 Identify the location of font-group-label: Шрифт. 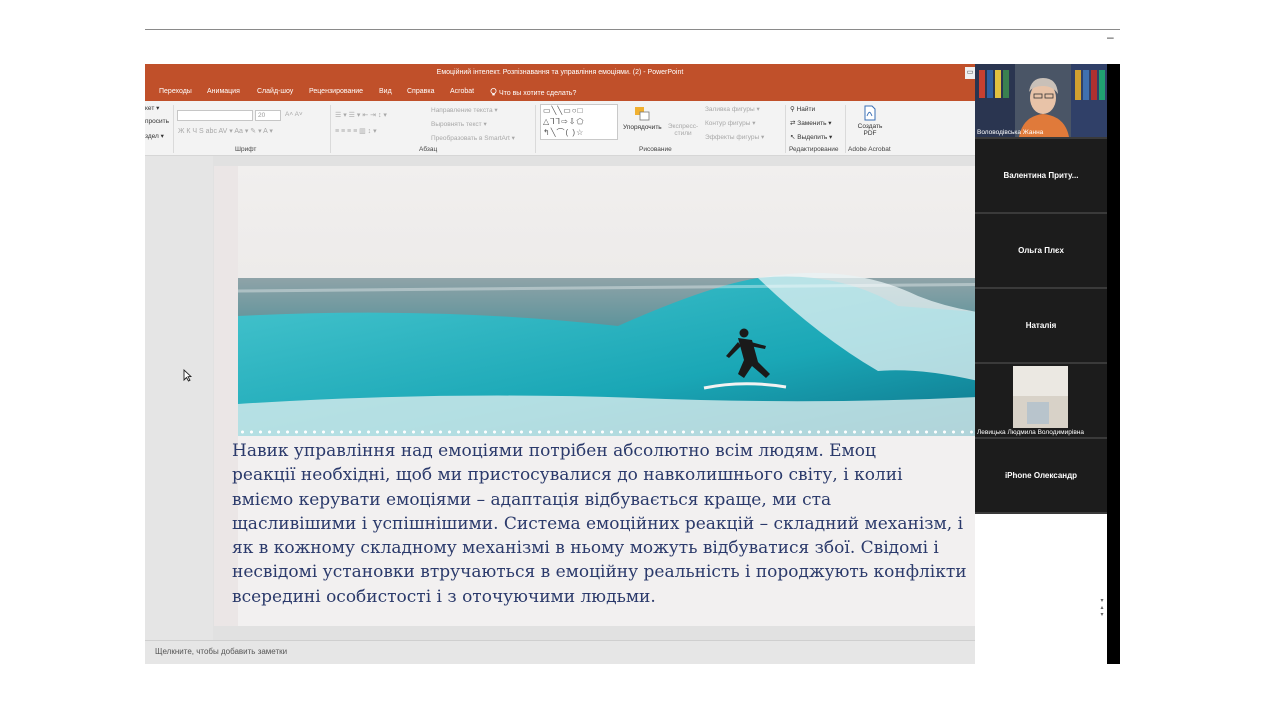
(246, 149).